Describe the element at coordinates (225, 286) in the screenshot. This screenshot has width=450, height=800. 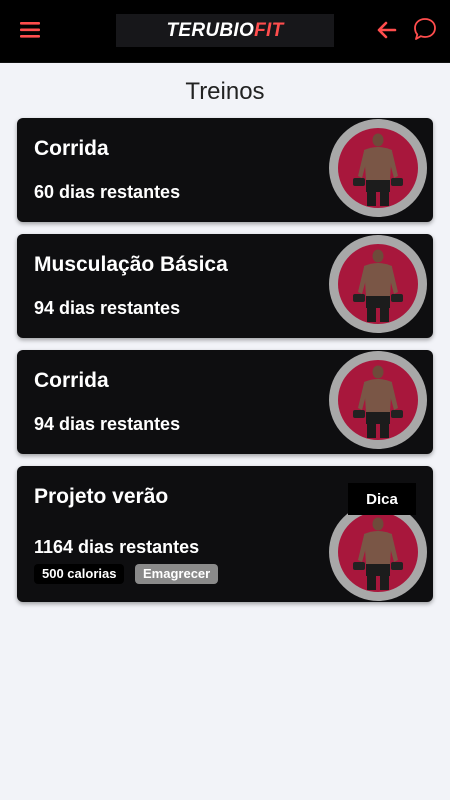
I see `workout-card: Musculação Básica 94 dias restantes` at that location.